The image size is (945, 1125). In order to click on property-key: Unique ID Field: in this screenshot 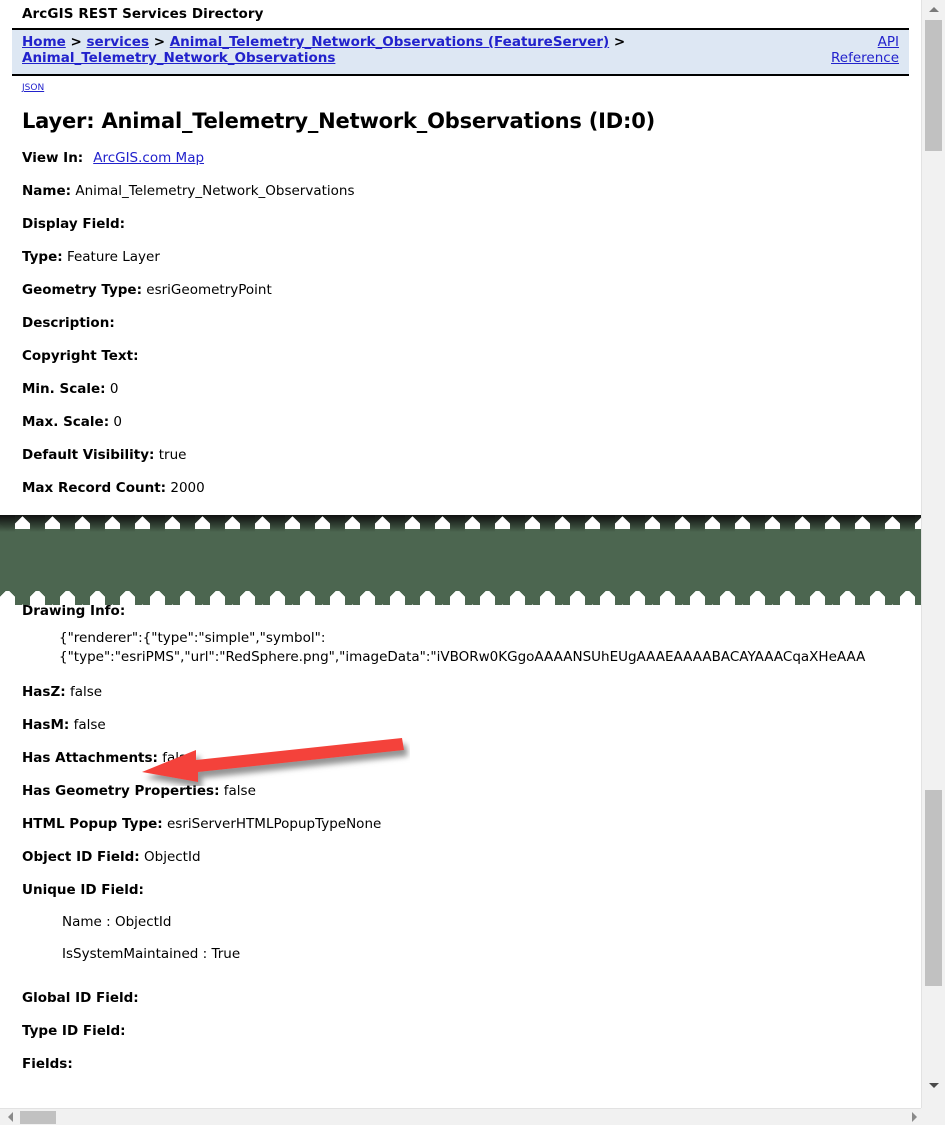, I will do `click(83, 890)`.